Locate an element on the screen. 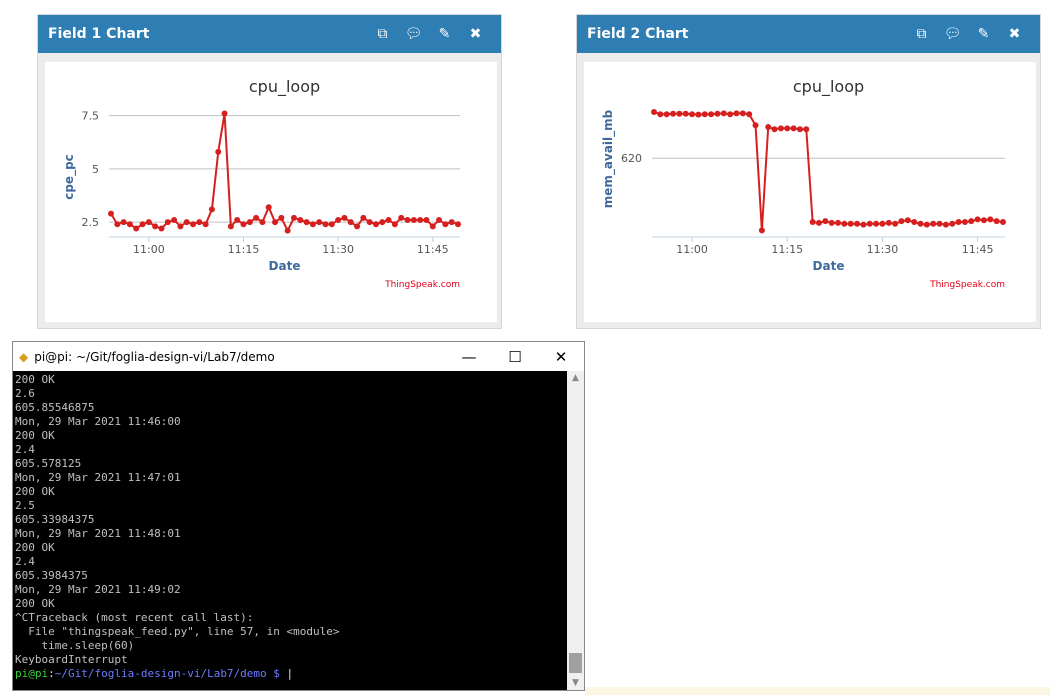 This screenshot has height=695, width=1050. close-button: ✕ is located at coordinates (561, 357).